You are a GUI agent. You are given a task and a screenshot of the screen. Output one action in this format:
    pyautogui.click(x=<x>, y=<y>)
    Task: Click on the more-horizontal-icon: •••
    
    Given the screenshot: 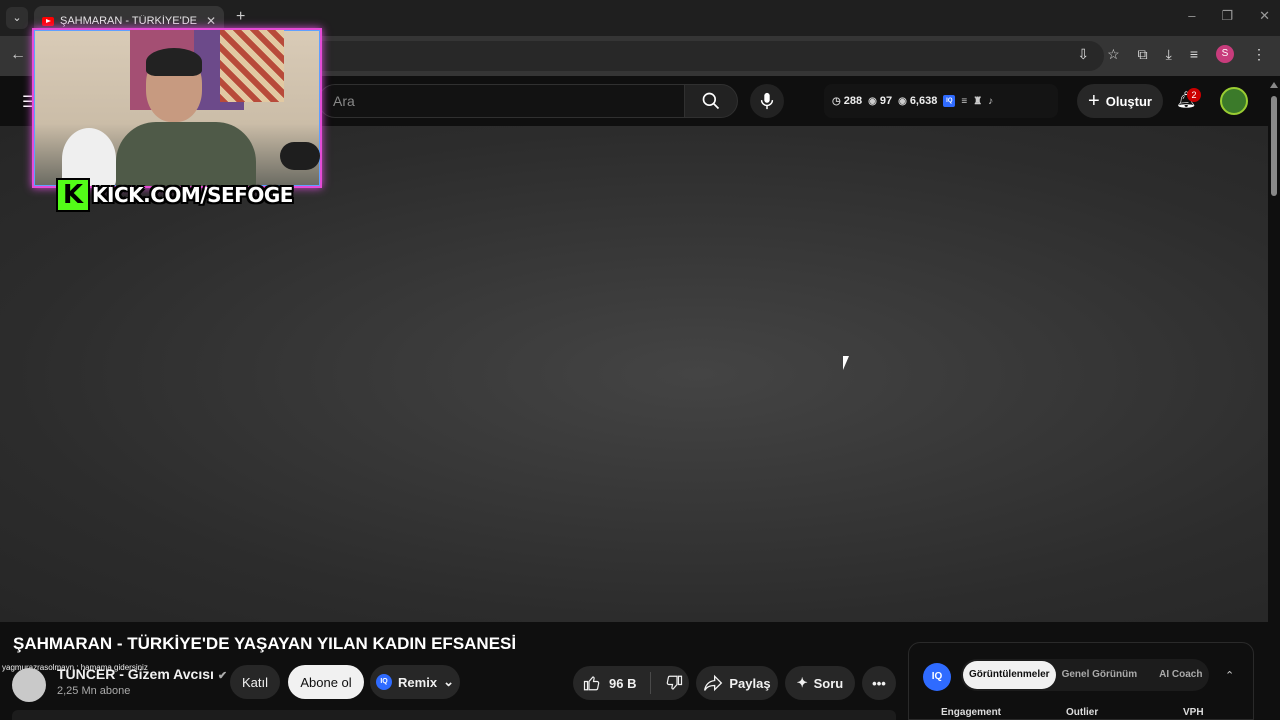 What is the action you would take?
    pyautogui.click(x=879, y=683)
    